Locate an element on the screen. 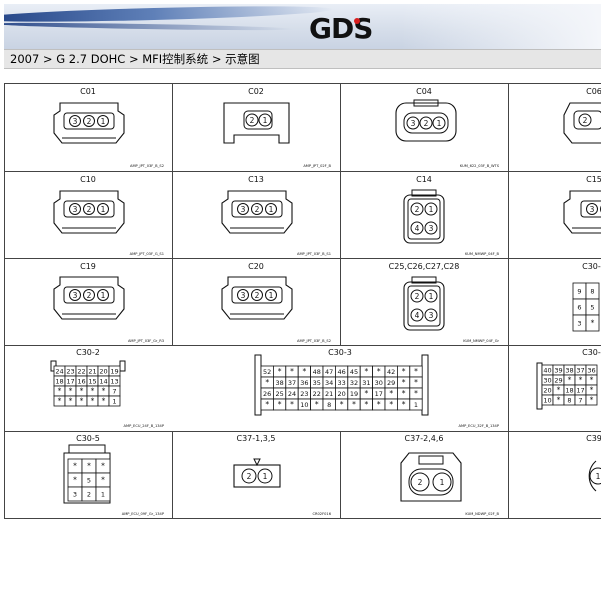  connector-title: C20 is located at coordinates (256, 266).